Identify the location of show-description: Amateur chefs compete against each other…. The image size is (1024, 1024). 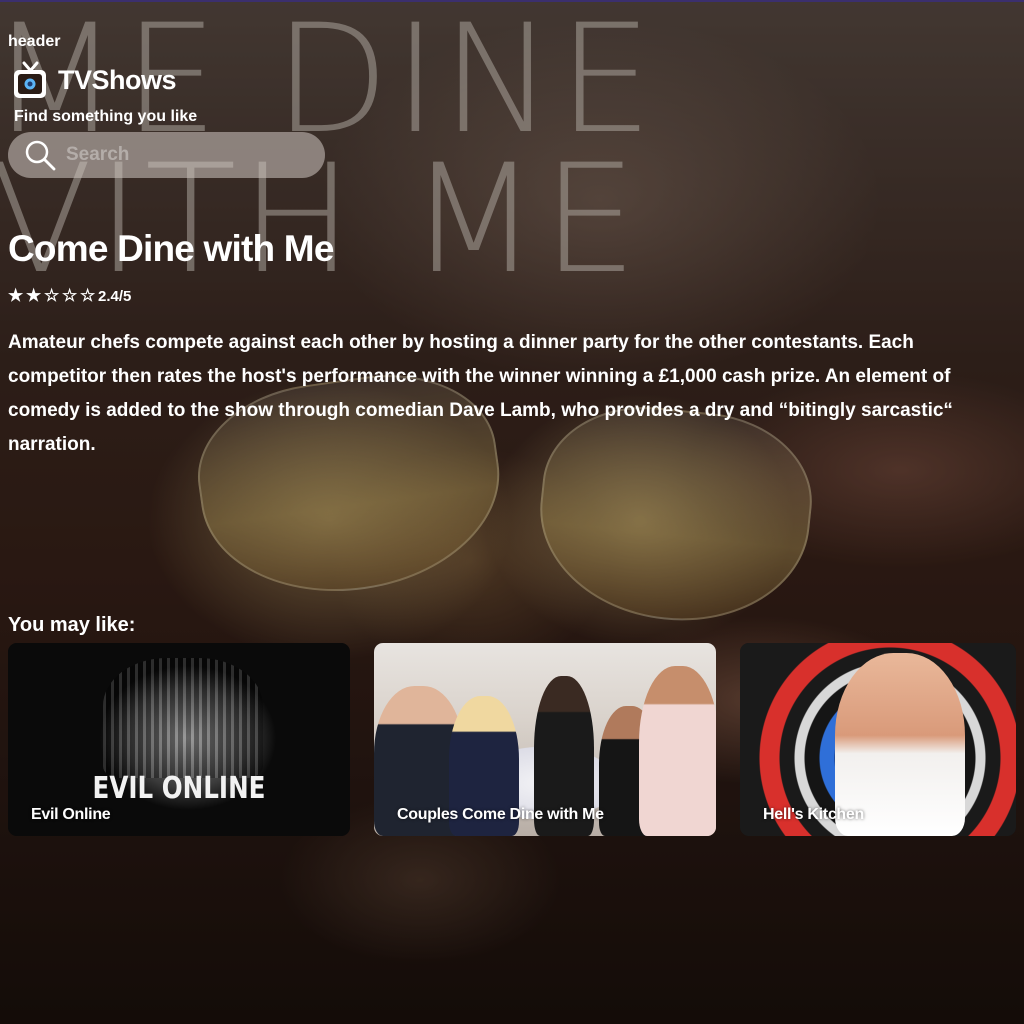
(480, 393).